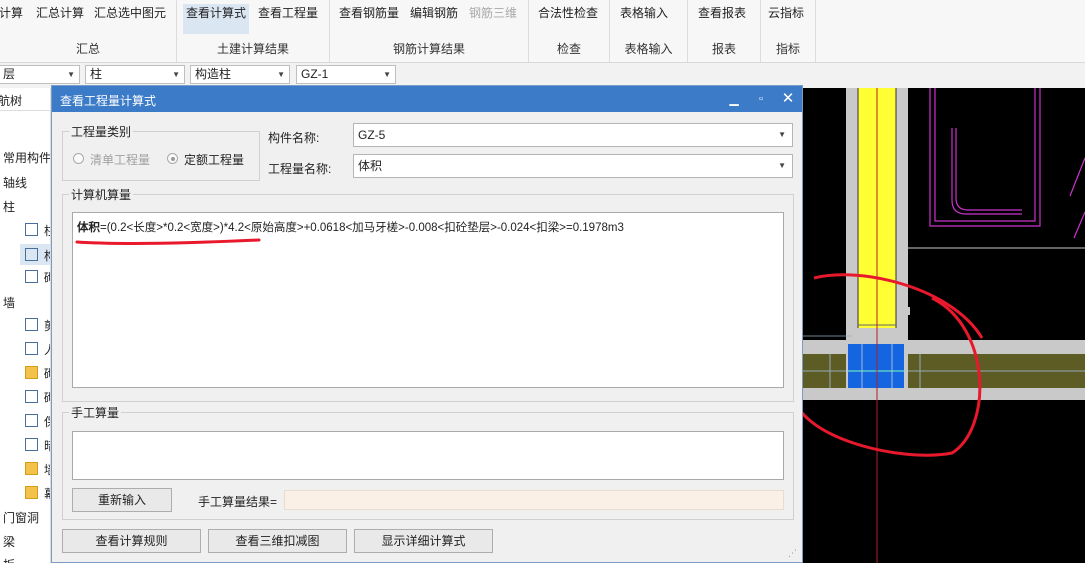 This screenshot has height=563, width=1085. I want to click on ribbon-group-civil-results: 查看计算式 查看工程量 土建计算结果, so click(253, 31).